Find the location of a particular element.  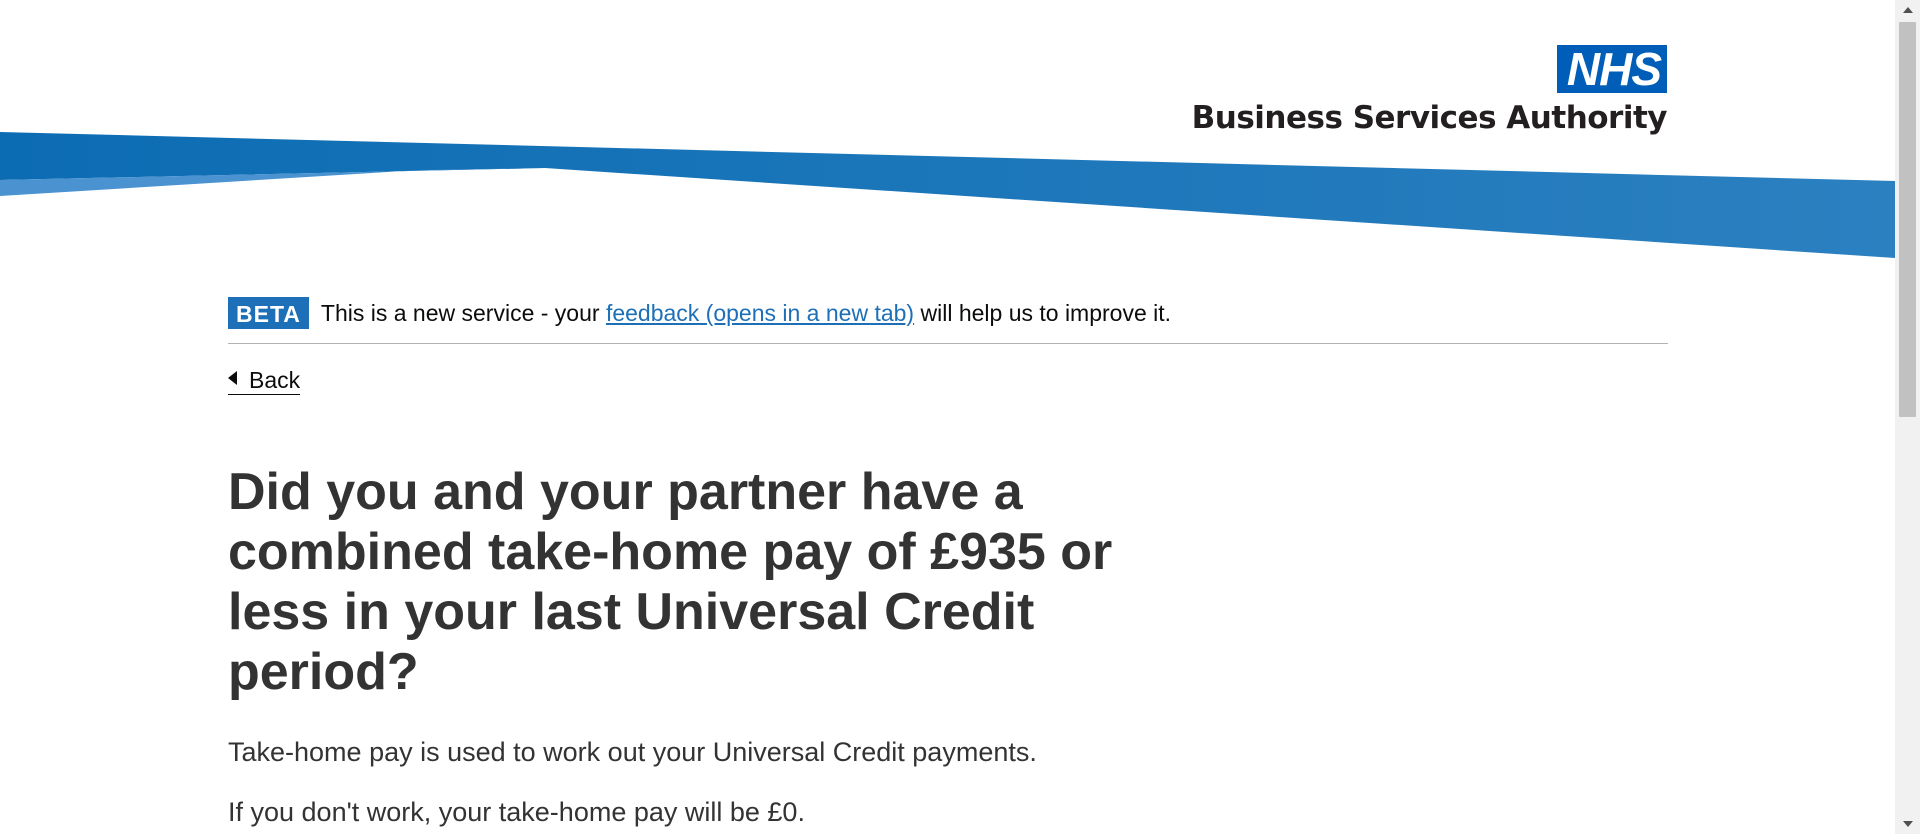

scroll-down-arrow-icon is located at coordinates (1908, 824).